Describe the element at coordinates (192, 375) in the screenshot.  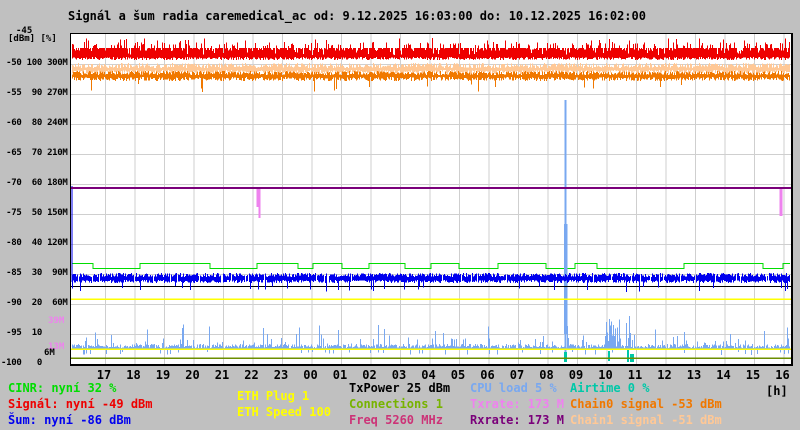
I see `x-axis-label-20: 20` at that location.